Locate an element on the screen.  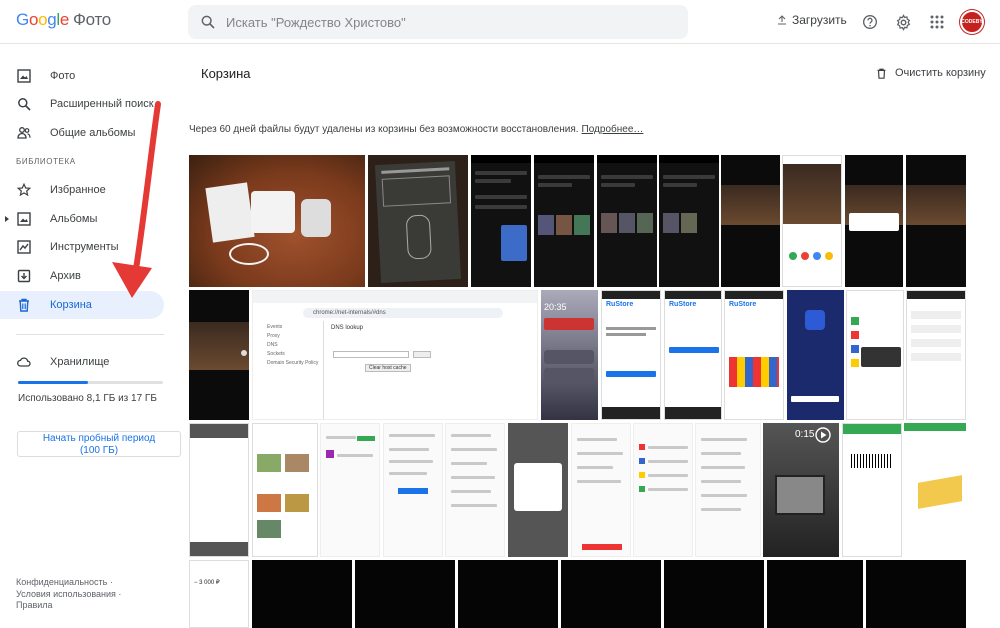
sidebar-item-shared-albums: Общие альбомы is located at coordinates (82, 133).